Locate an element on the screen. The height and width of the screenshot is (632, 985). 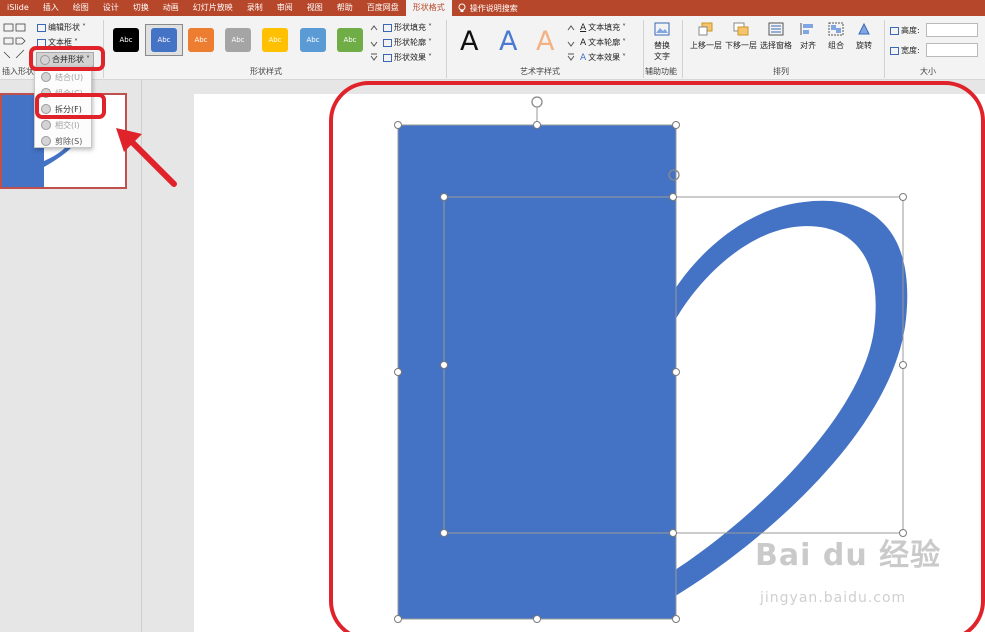
text-effects-icon: A is located at coordinates (583, 57).